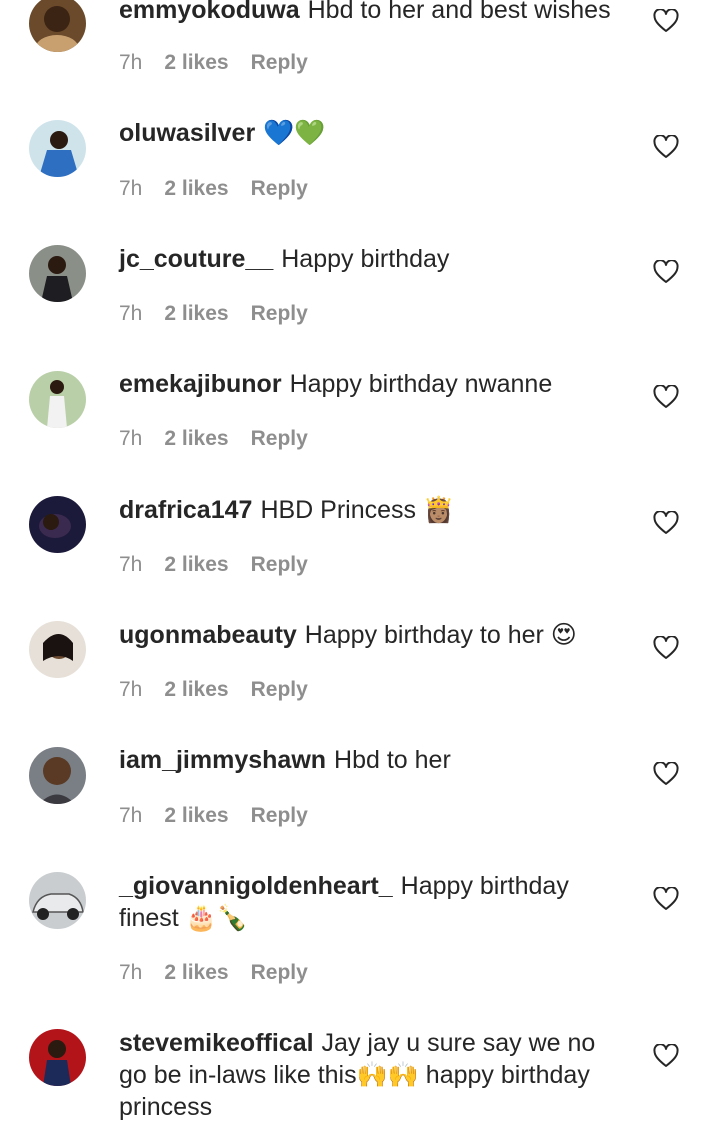 This screenshot has width=710, height=1132. Describe the element at coordinates (196, 259) in the screenshot. I see `comment-username: jc_couture__` at that location.